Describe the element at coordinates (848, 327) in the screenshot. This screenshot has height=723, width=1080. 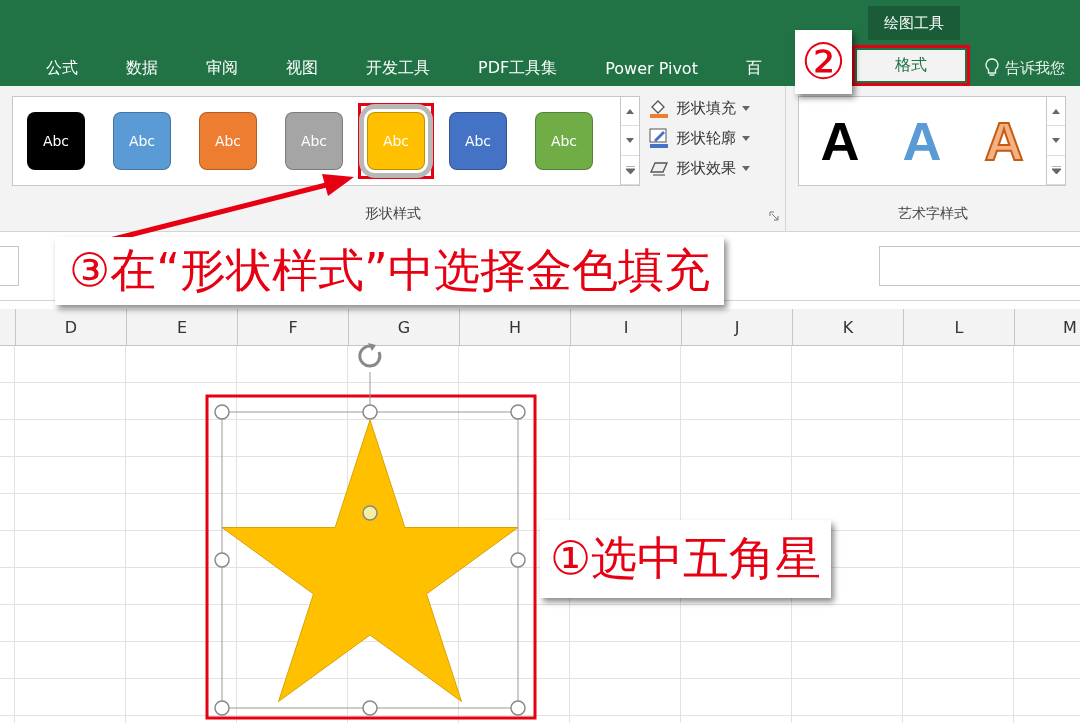
I see `column-header: K` at that location.